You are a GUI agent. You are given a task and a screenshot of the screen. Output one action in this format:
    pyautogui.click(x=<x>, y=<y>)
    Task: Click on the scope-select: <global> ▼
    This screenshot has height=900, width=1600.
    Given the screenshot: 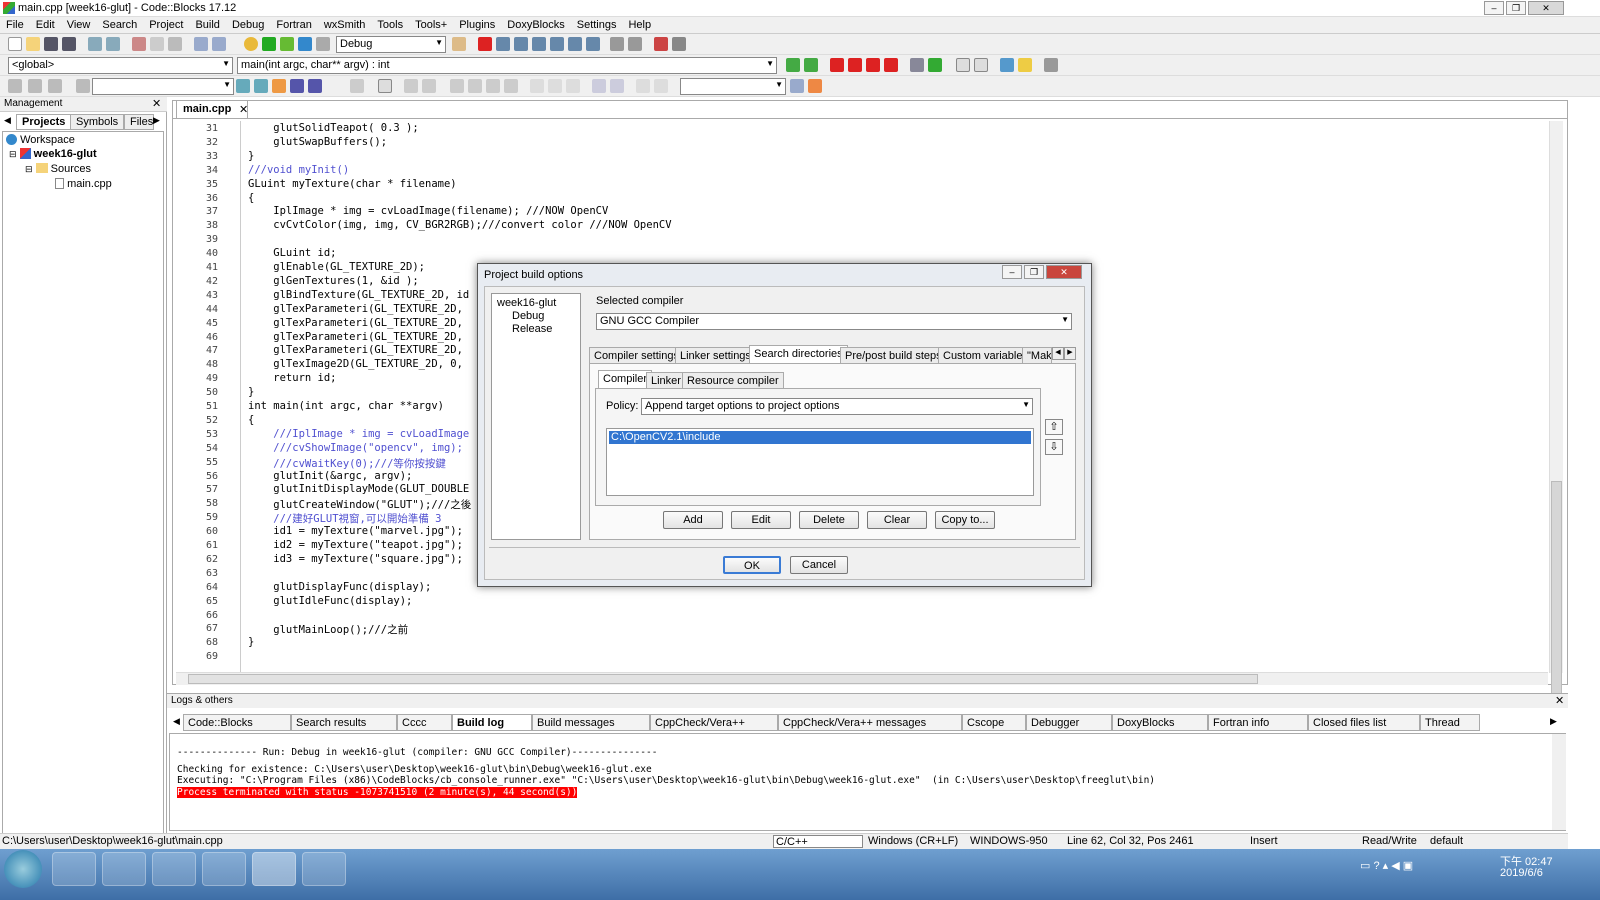 What is the action you would take?
    pyautogui.click(x=120, y=65)
    